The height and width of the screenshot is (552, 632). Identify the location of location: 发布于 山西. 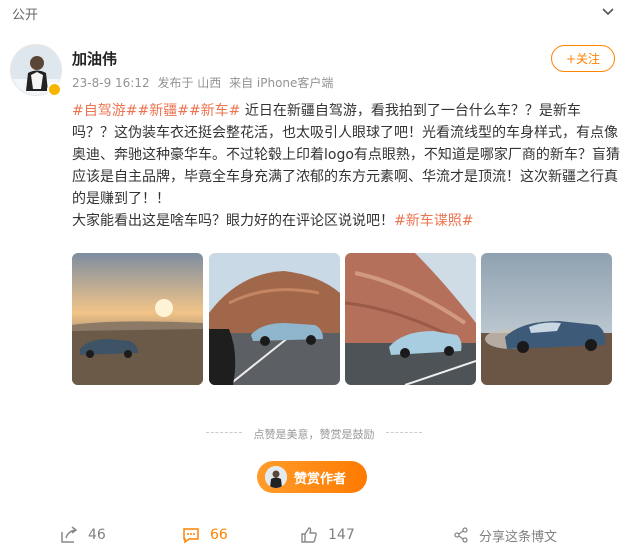
(189, 83).